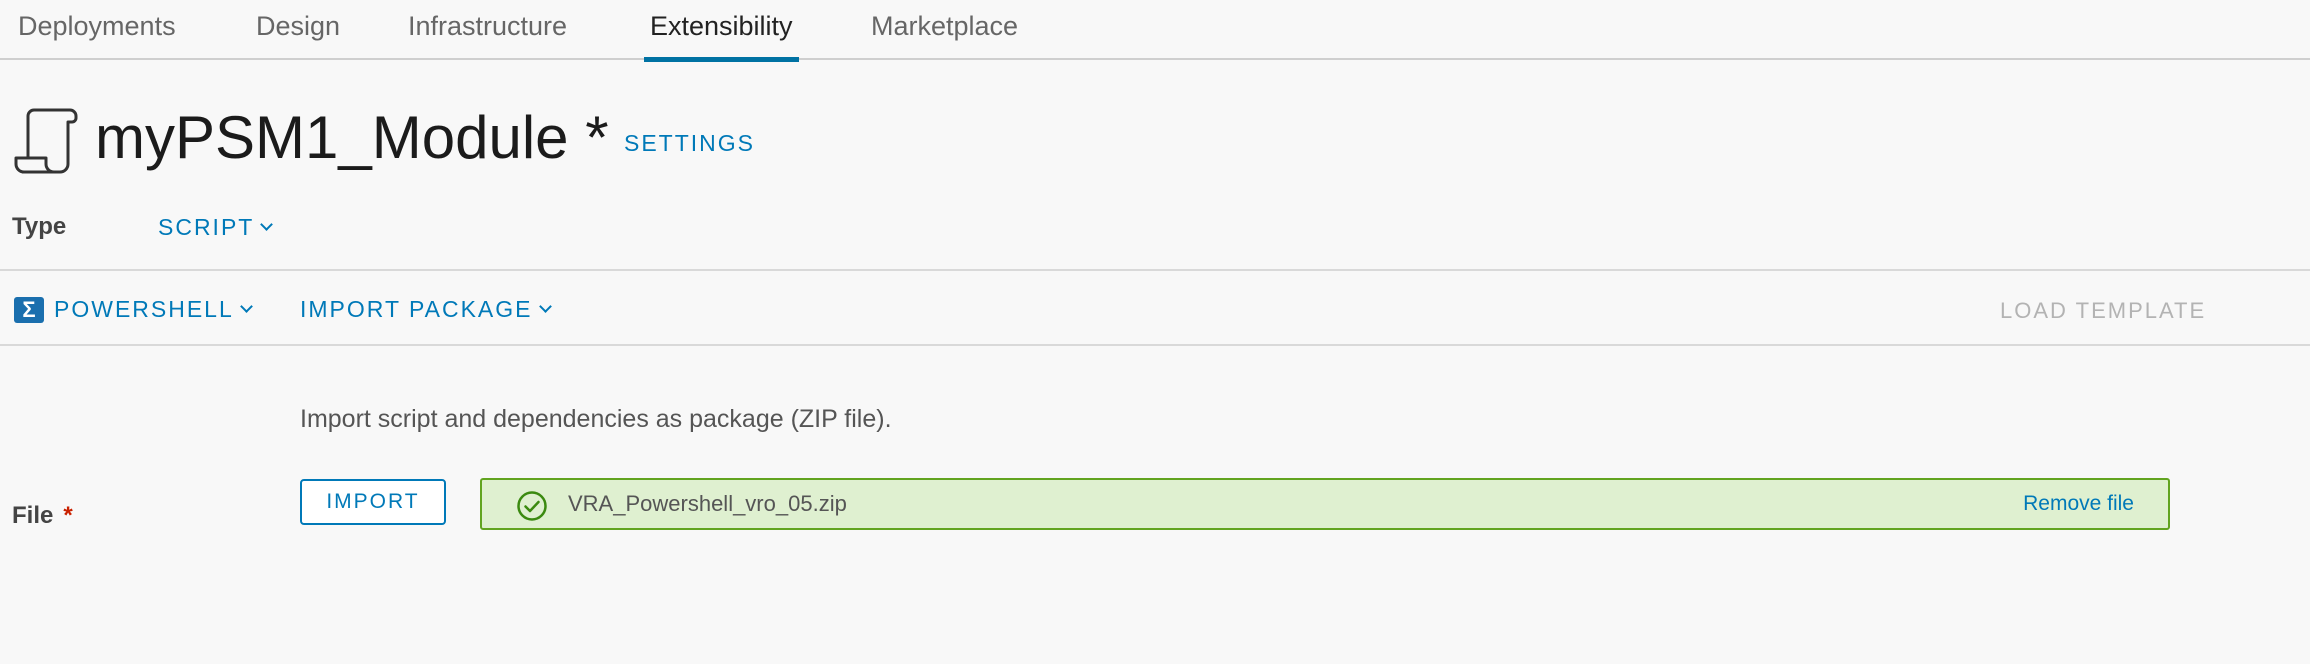  I want to click on tab-marketplace: Marketplace, so click(944, 30).